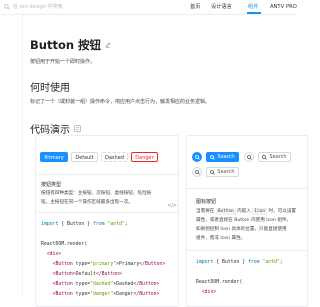  What do you see at coordinates (221, 7) in the screenshot?
I see `nav-design-language: 设计语言` at bounding box center [221, 7].